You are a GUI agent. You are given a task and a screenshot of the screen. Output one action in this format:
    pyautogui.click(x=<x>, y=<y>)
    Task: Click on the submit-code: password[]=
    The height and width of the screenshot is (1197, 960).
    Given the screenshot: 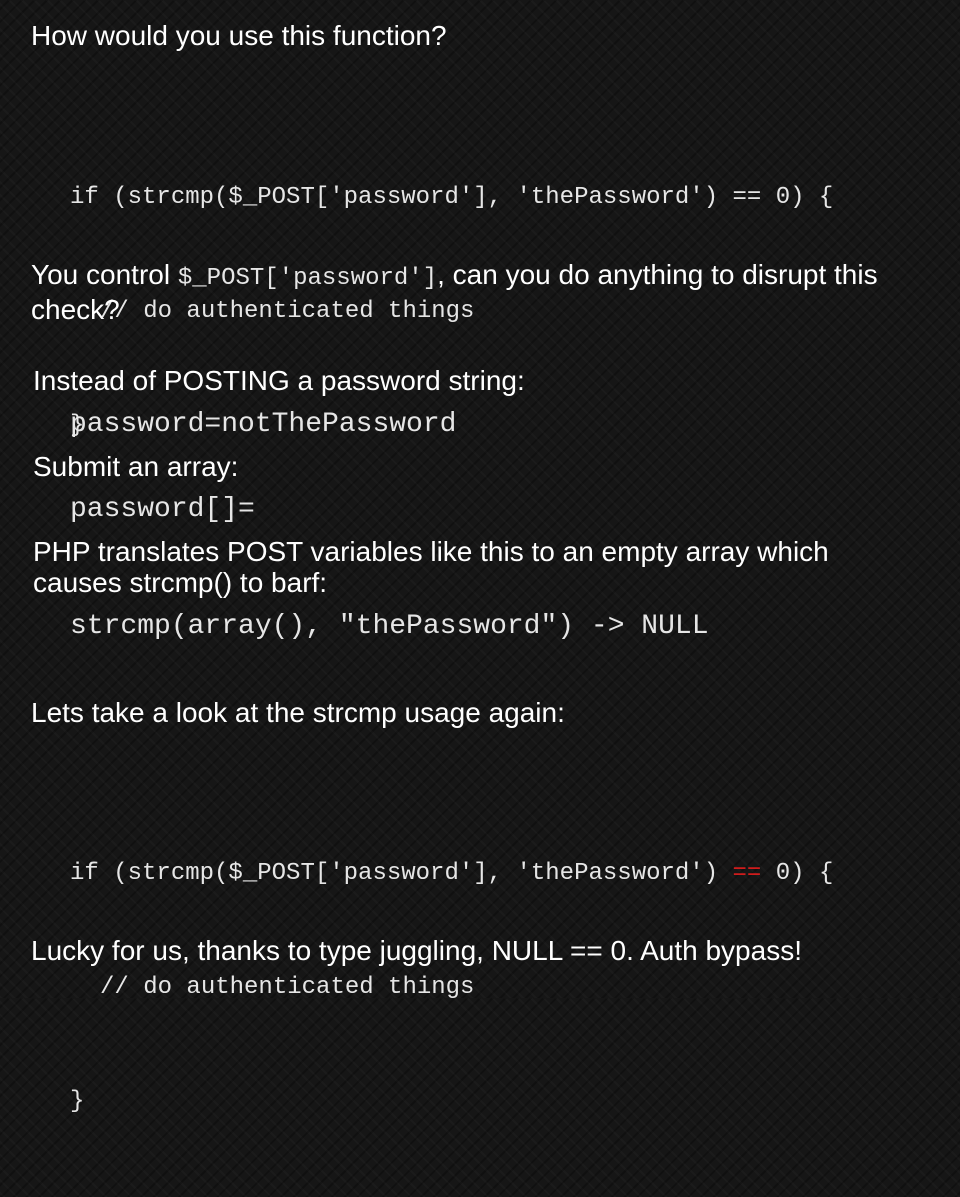 What is the action you would take?
    pyautogui.click(x=162, y=509)
    